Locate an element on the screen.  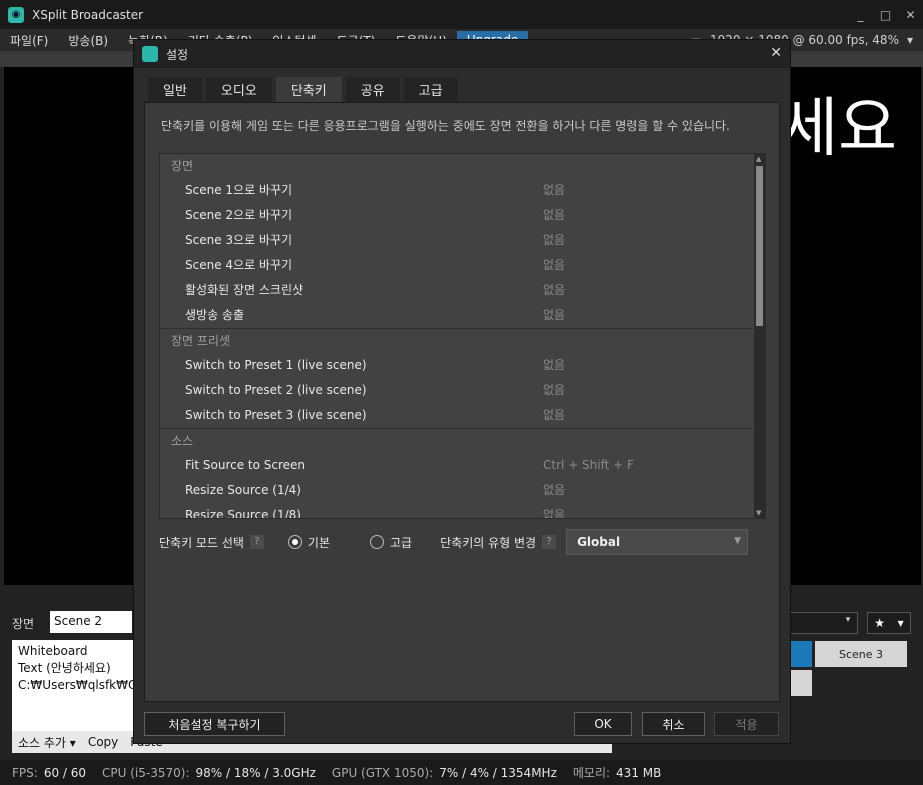
hotkey-mode-label: 단축키 모드 선택 is located at coordinates (201, 542).